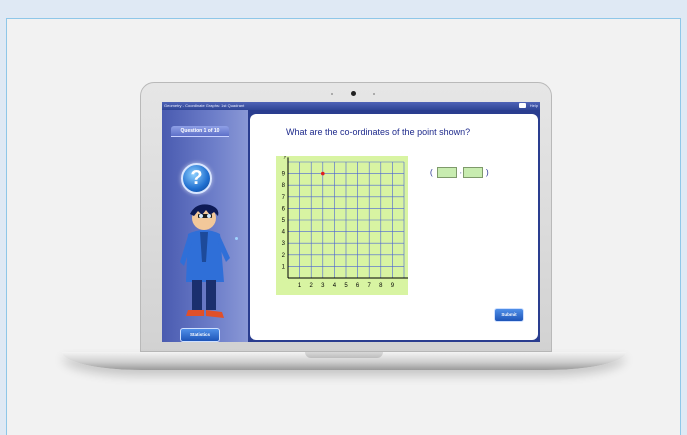  Describe the element at coordinates (200, 335) in the screenshot. I see `statistics-button: Statistics` at that location.